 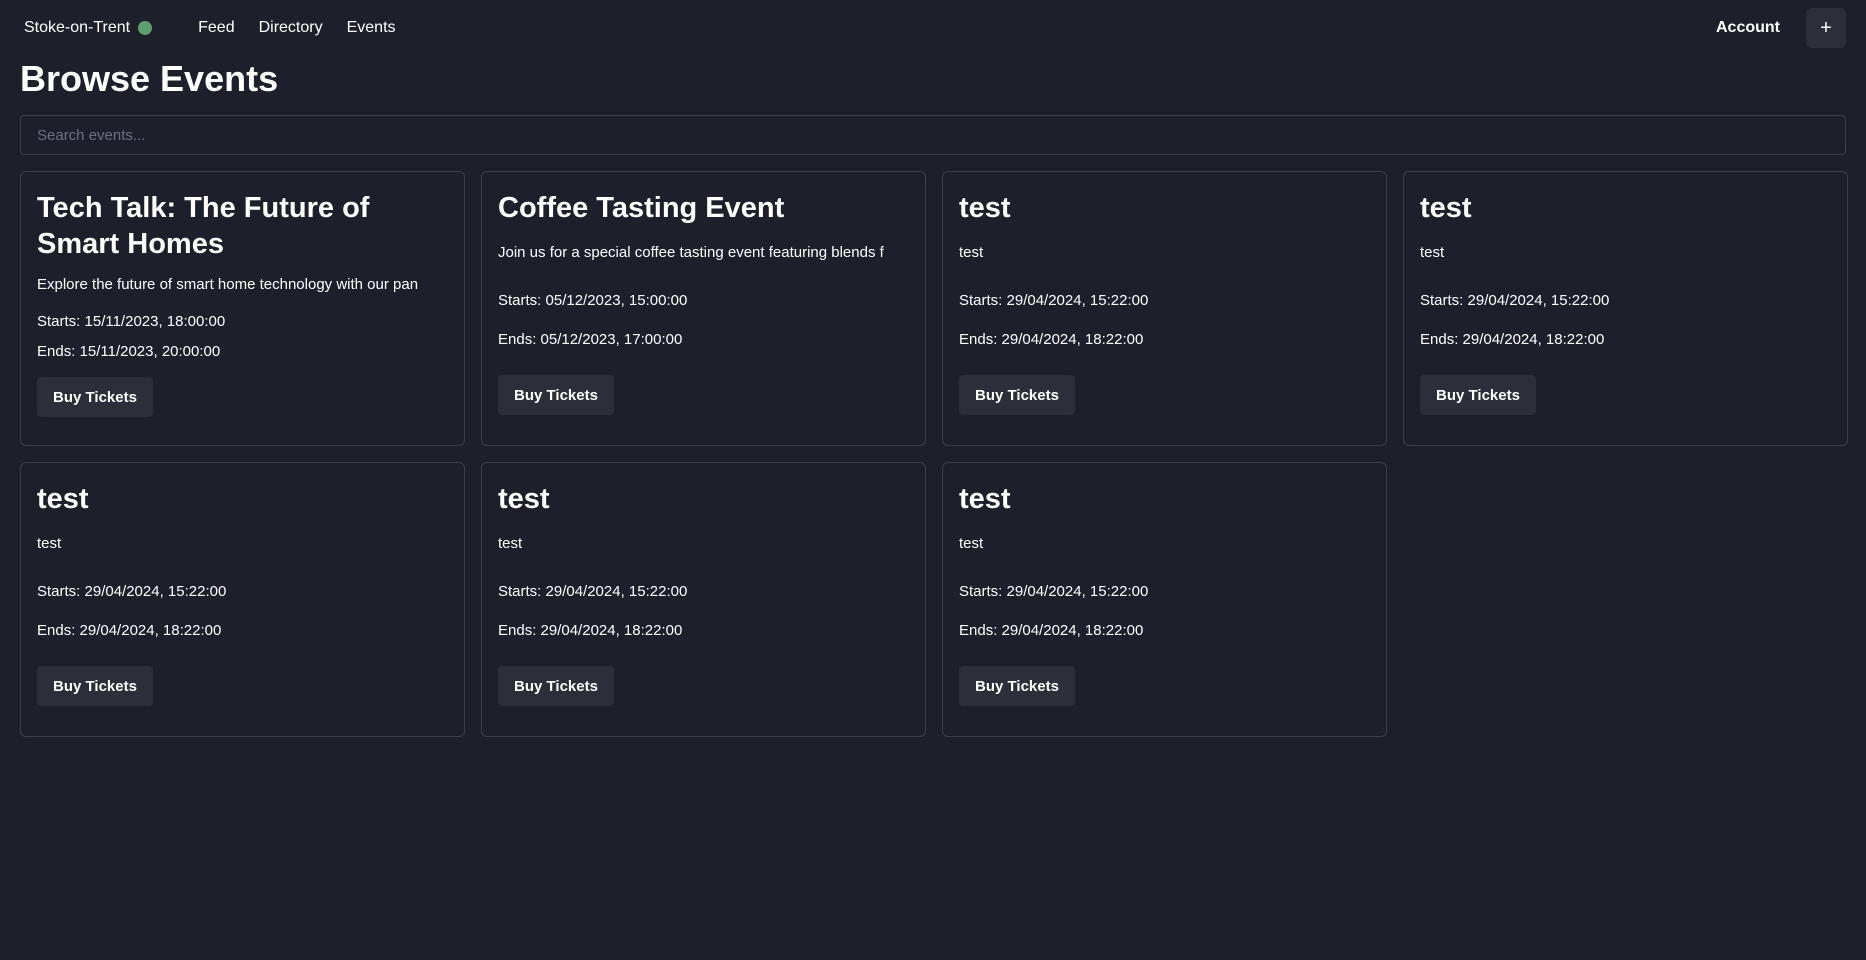 I want to click on event-end: Ends: 05/12/2023, 17:00:00, so click(x=590, y=339).